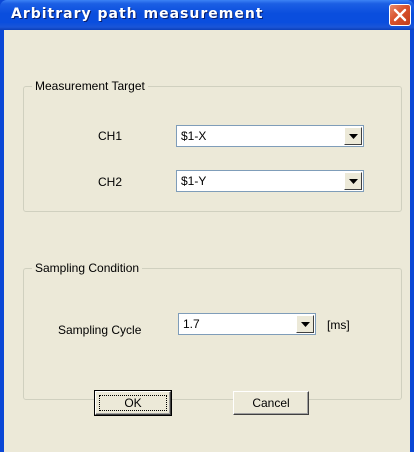 The height and width of the screenshot is (452, 414). Describe the element at coordinates (90, 86) in the screenshot. I see `measurement-target-legend: Measurement Target` at that location.